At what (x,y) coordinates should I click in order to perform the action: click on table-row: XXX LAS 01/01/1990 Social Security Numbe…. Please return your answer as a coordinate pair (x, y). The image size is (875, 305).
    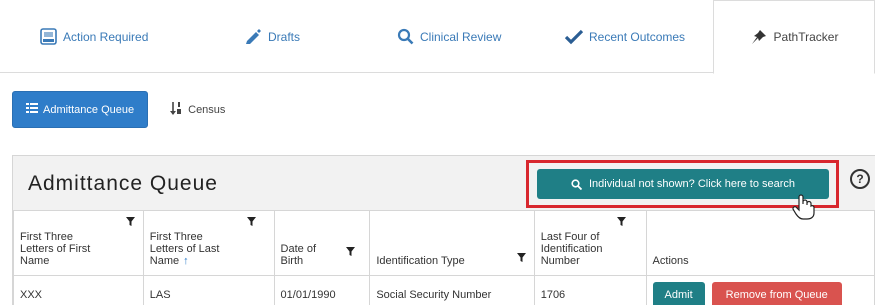
    Looking at the image, I should click on (444, 289).